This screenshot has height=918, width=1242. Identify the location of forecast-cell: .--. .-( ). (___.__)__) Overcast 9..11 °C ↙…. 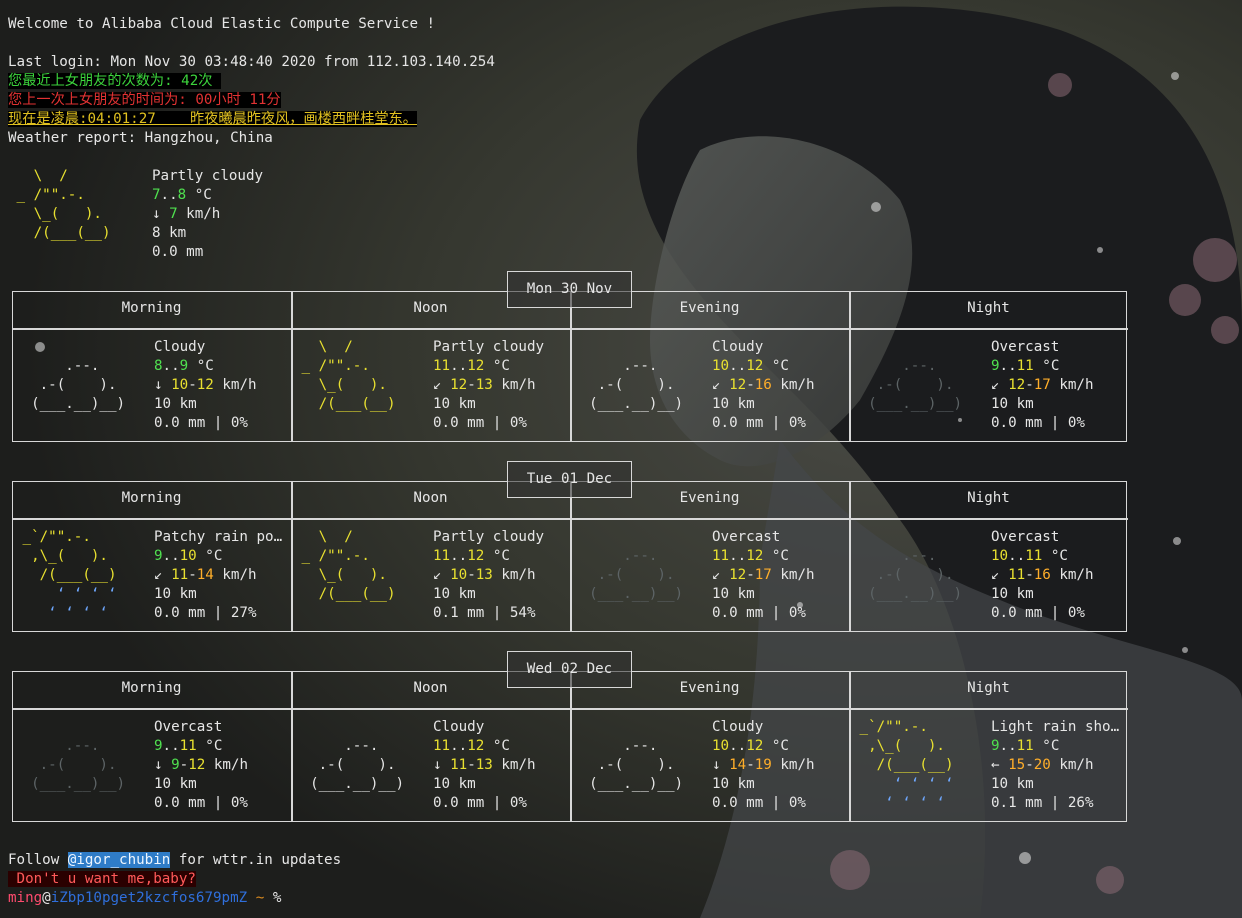
(990, 385).